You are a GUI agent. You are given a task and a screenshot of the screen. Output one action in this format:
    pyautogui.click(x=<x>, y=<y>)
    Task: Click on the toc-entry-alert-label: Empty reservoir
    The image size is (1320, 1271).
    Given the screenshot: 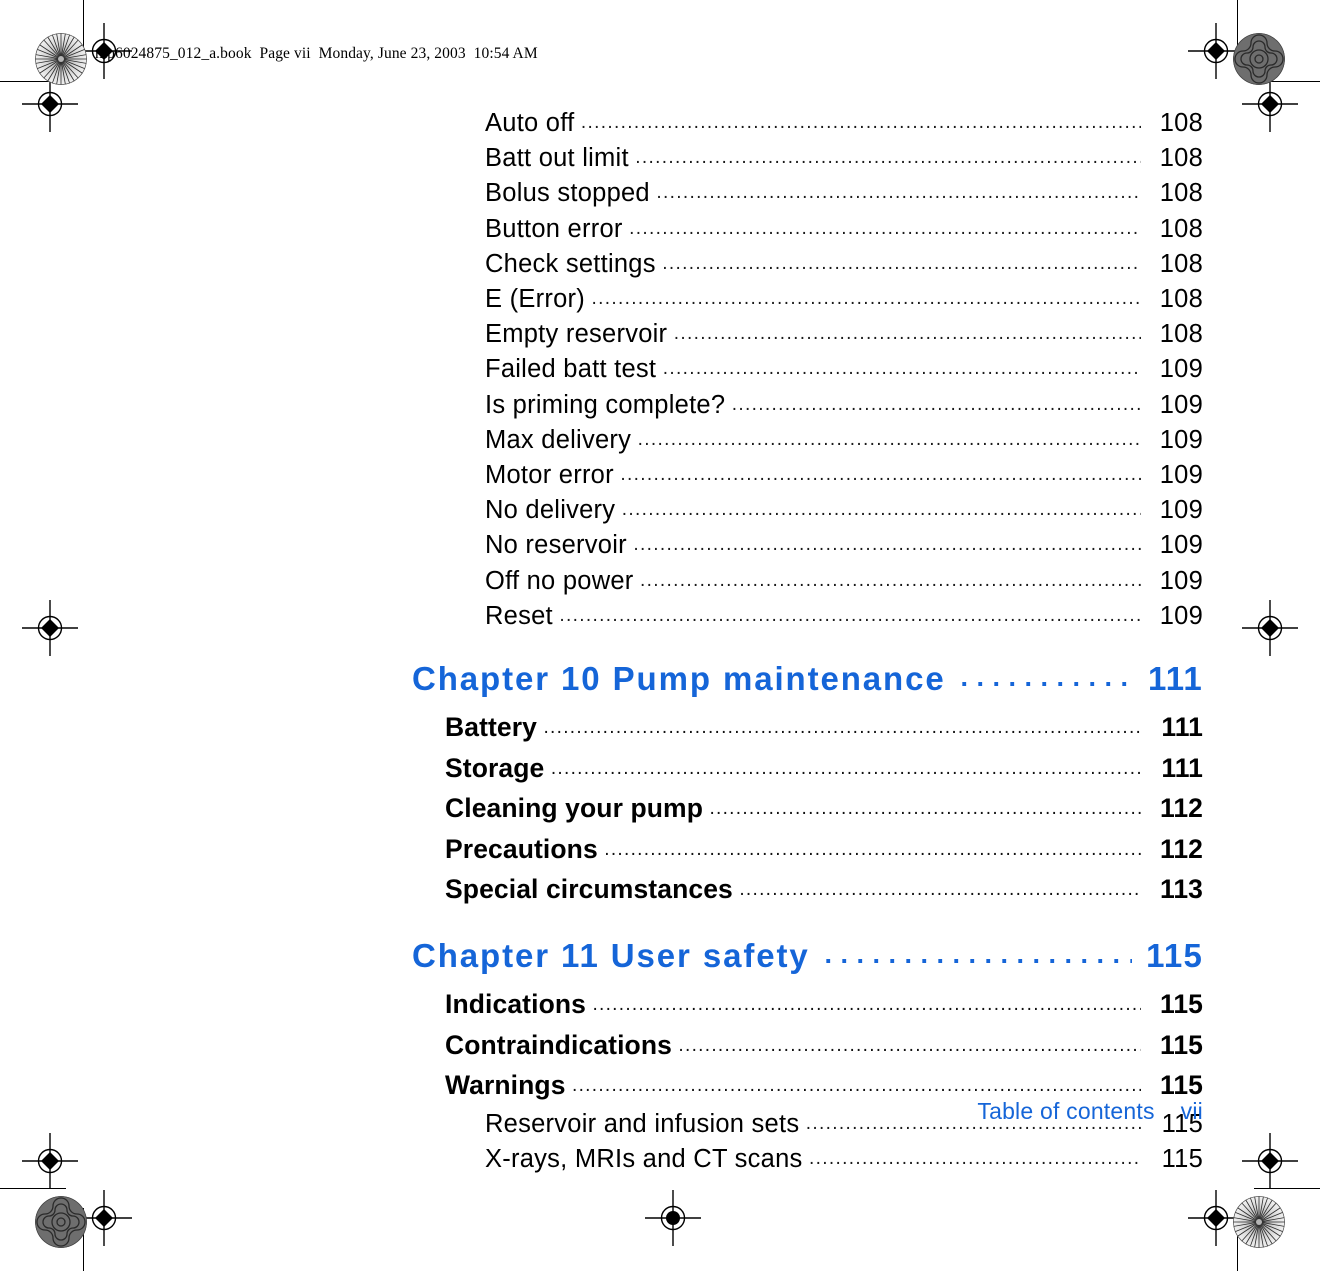 What is the action you would take?
    pyautogui.click(x=576, y=334)
    